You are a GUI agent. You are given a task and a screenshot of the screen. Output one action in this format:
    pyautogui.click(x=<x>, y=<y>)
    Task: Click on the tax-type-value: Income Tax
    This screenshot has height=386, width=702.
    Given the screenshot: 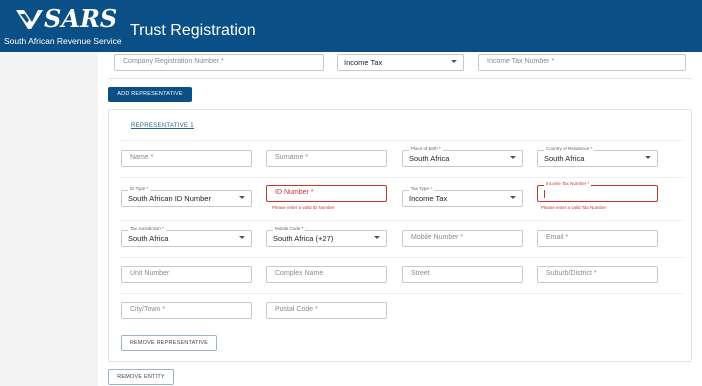 What is the action you would take?
    pyautogui.click(x=428, y=198)
    